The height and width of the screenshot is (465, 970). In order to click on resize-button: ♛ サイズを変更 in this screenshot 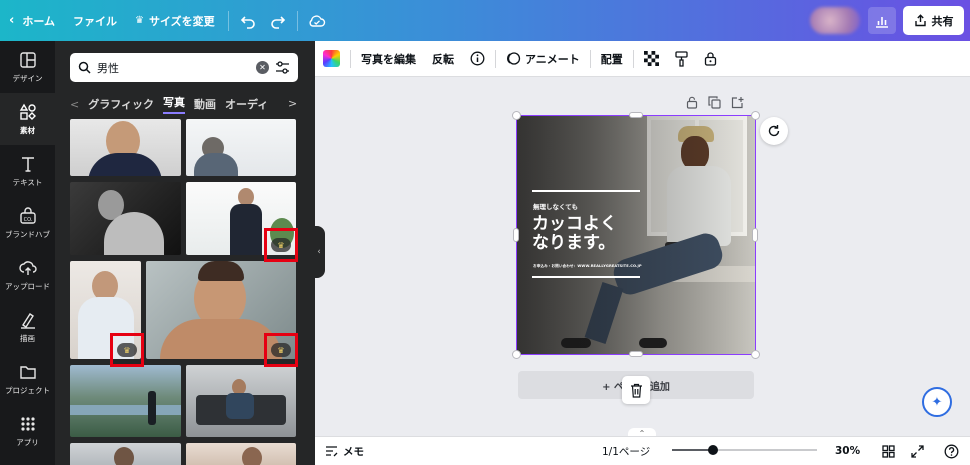, I will do `click(175, 20)`.